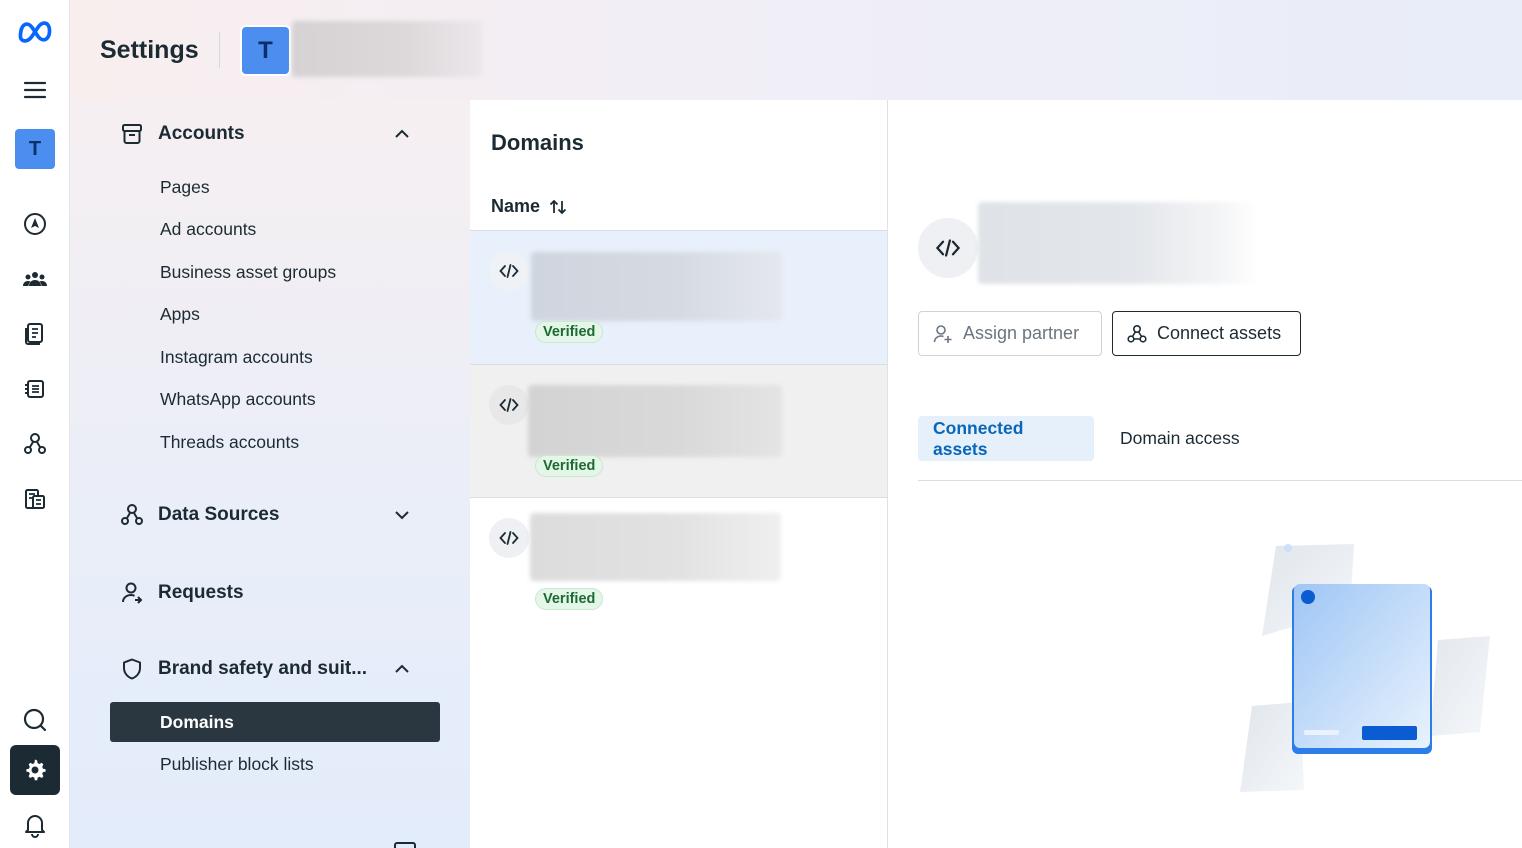 The height and width of the screenshot is (848, 1522). What do you see at coordinates (516, 206) in the screenshot?
I see `column-header-label: Name` at bounding box center [516, 206].